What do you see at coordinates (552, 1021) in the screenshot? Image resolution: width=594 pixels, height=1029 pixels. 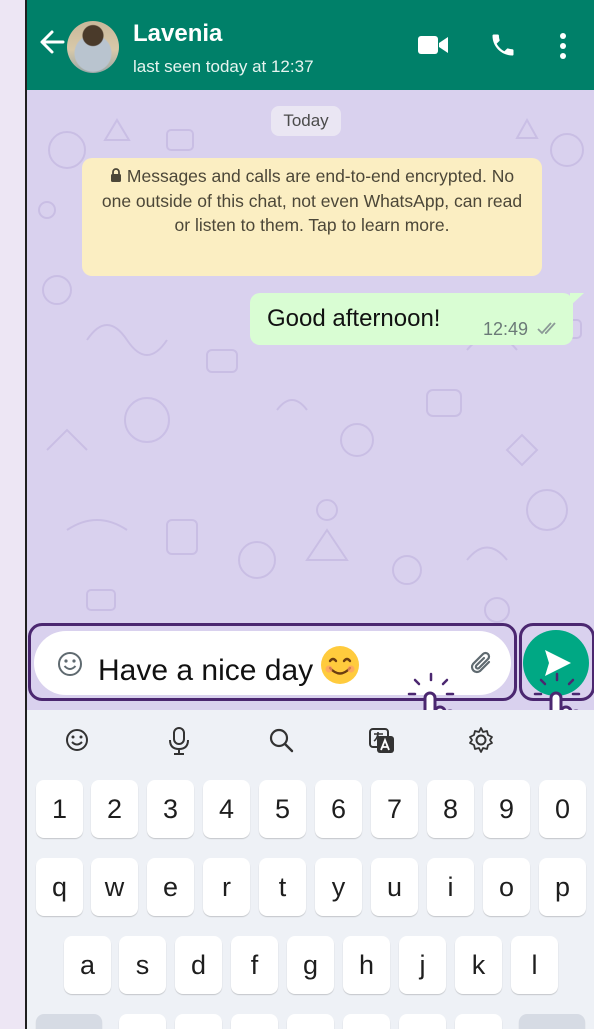 I see `backspace-key` at bounding box center [552, 1021].